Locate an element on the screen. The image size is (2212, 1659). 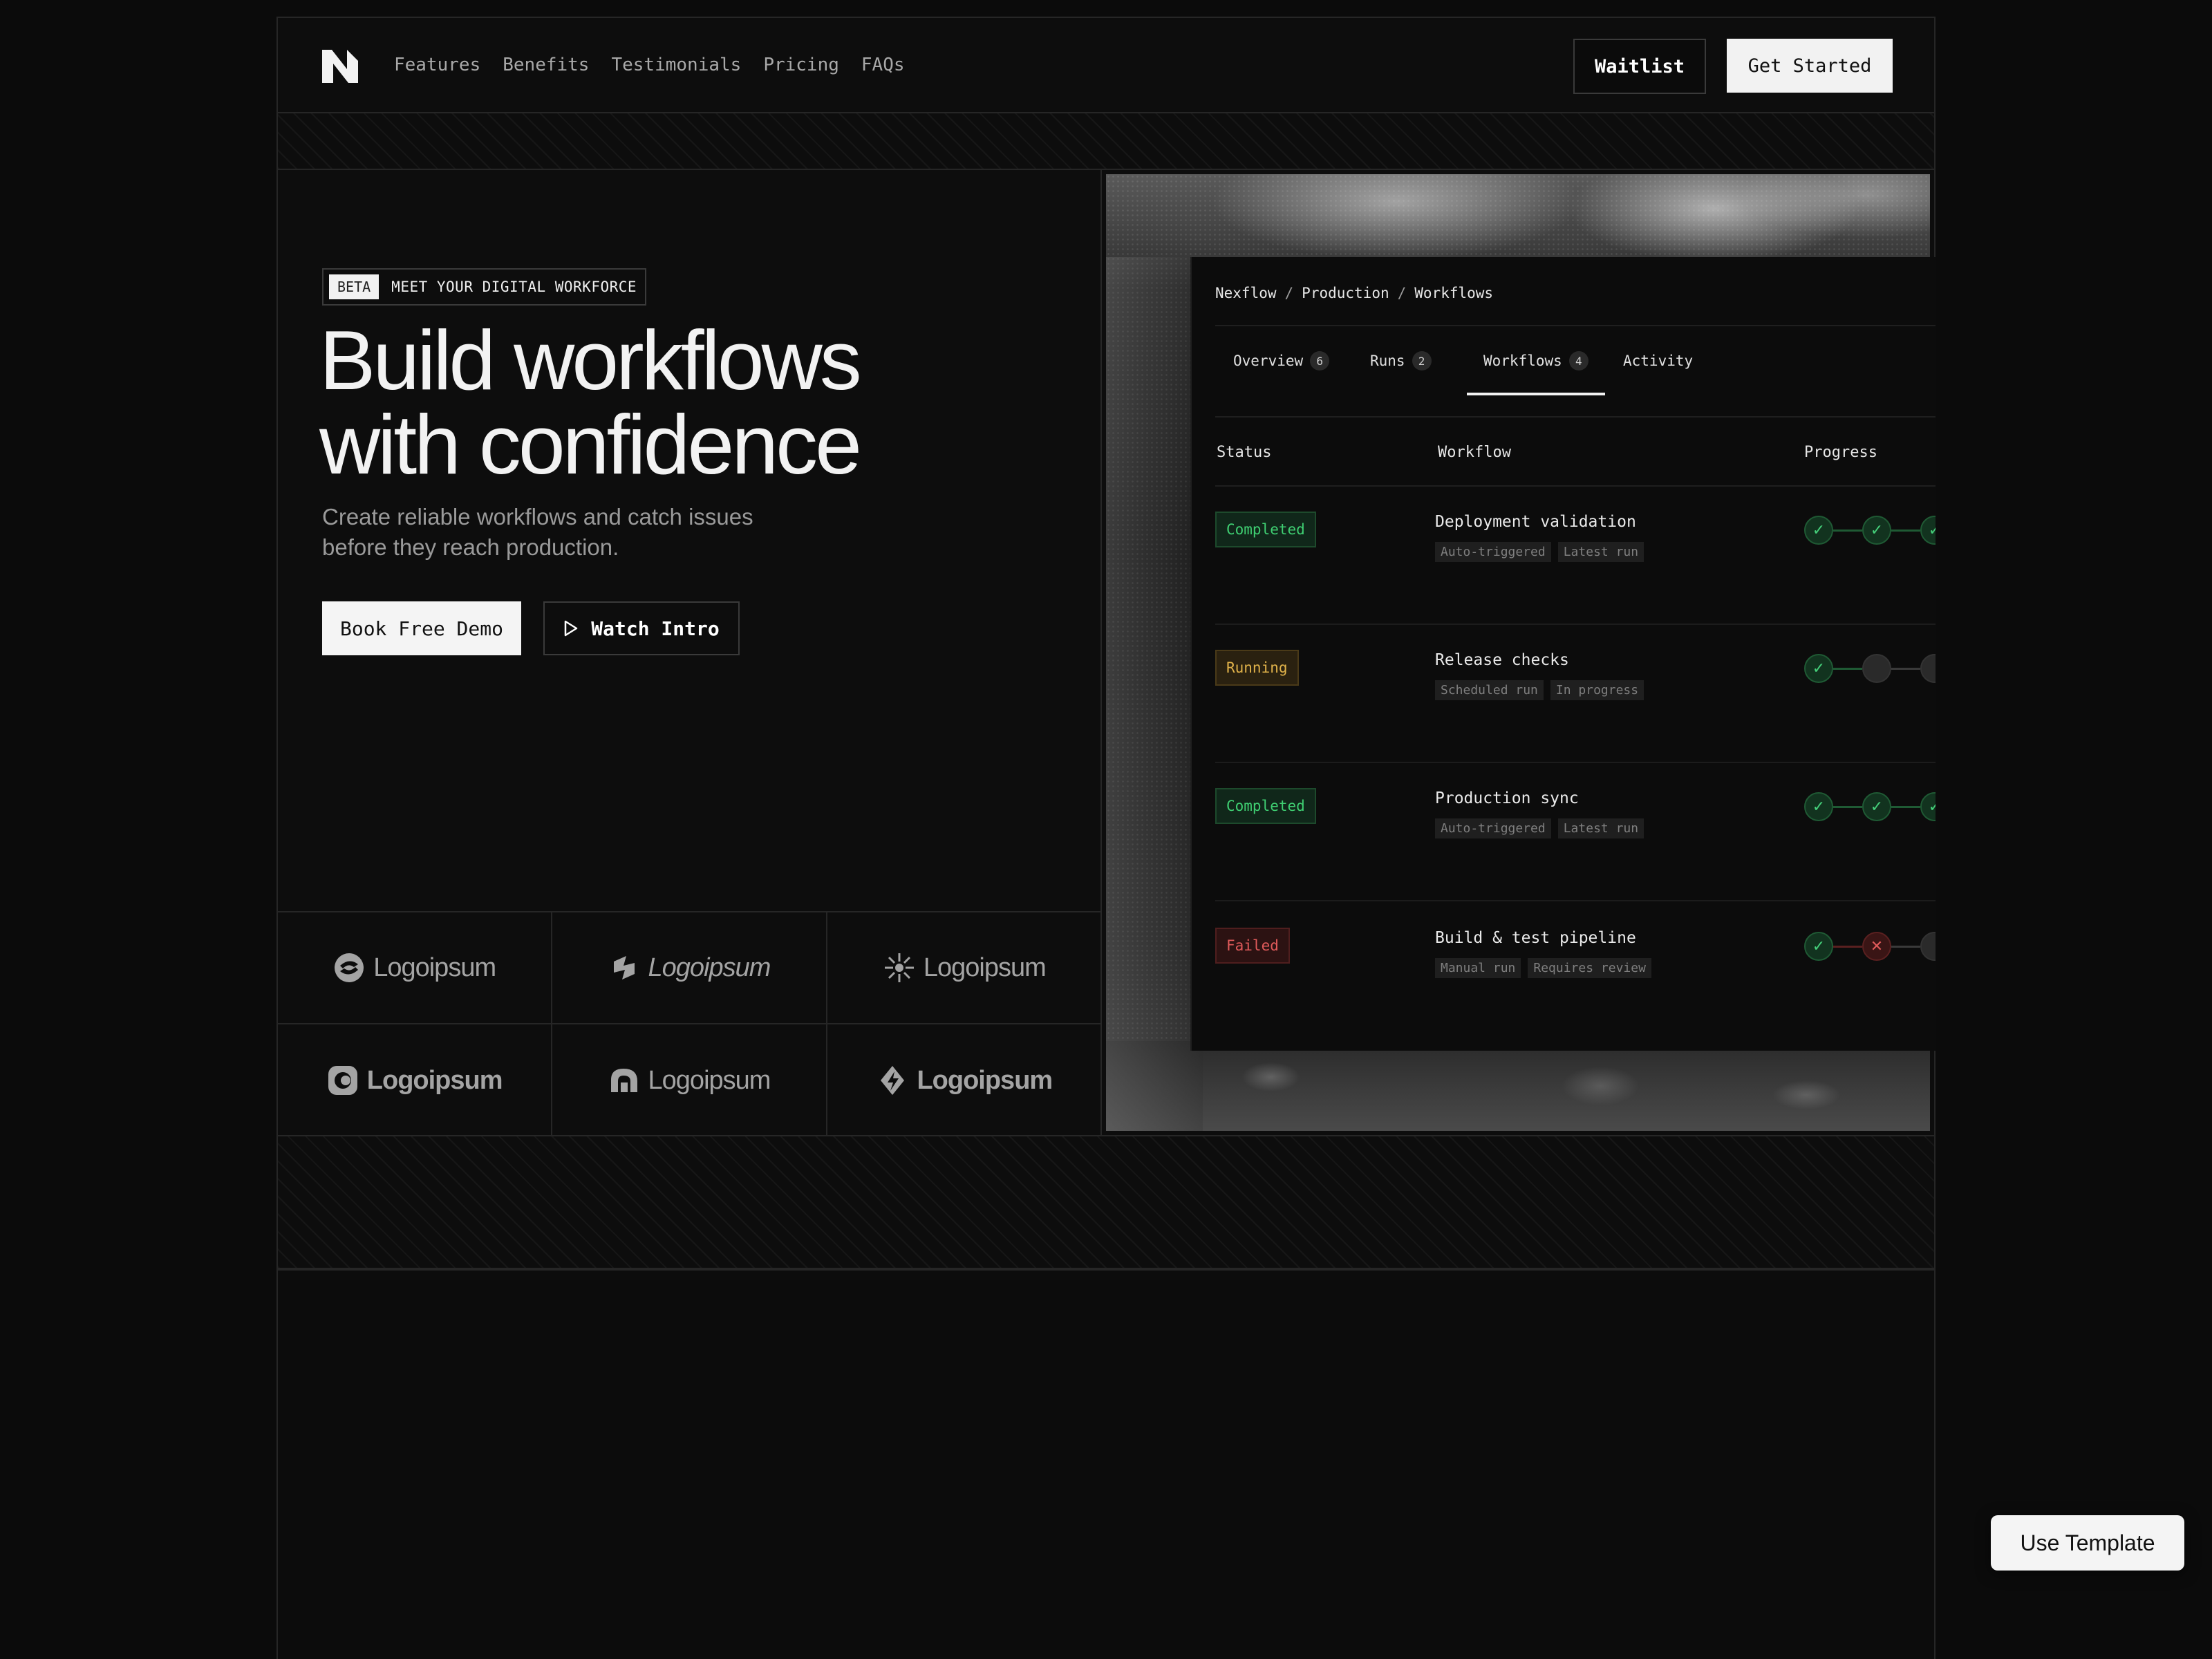
tab-label: Runs is located at coordinates (1387, 361).